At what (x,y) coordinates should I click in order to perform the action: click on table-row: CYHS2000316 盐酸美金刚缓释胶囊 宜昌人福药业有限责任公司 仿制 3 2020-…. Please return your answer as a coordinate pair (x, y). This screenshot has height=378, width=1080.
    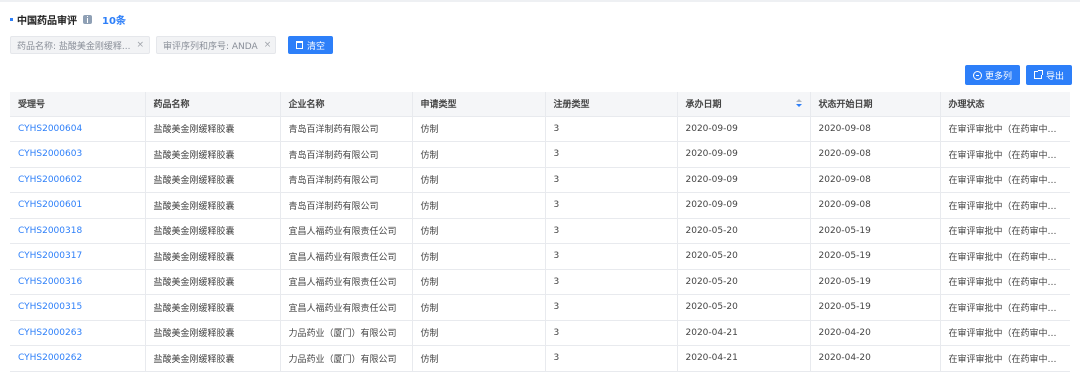
    Looking at the image, I should click on (540, 282).